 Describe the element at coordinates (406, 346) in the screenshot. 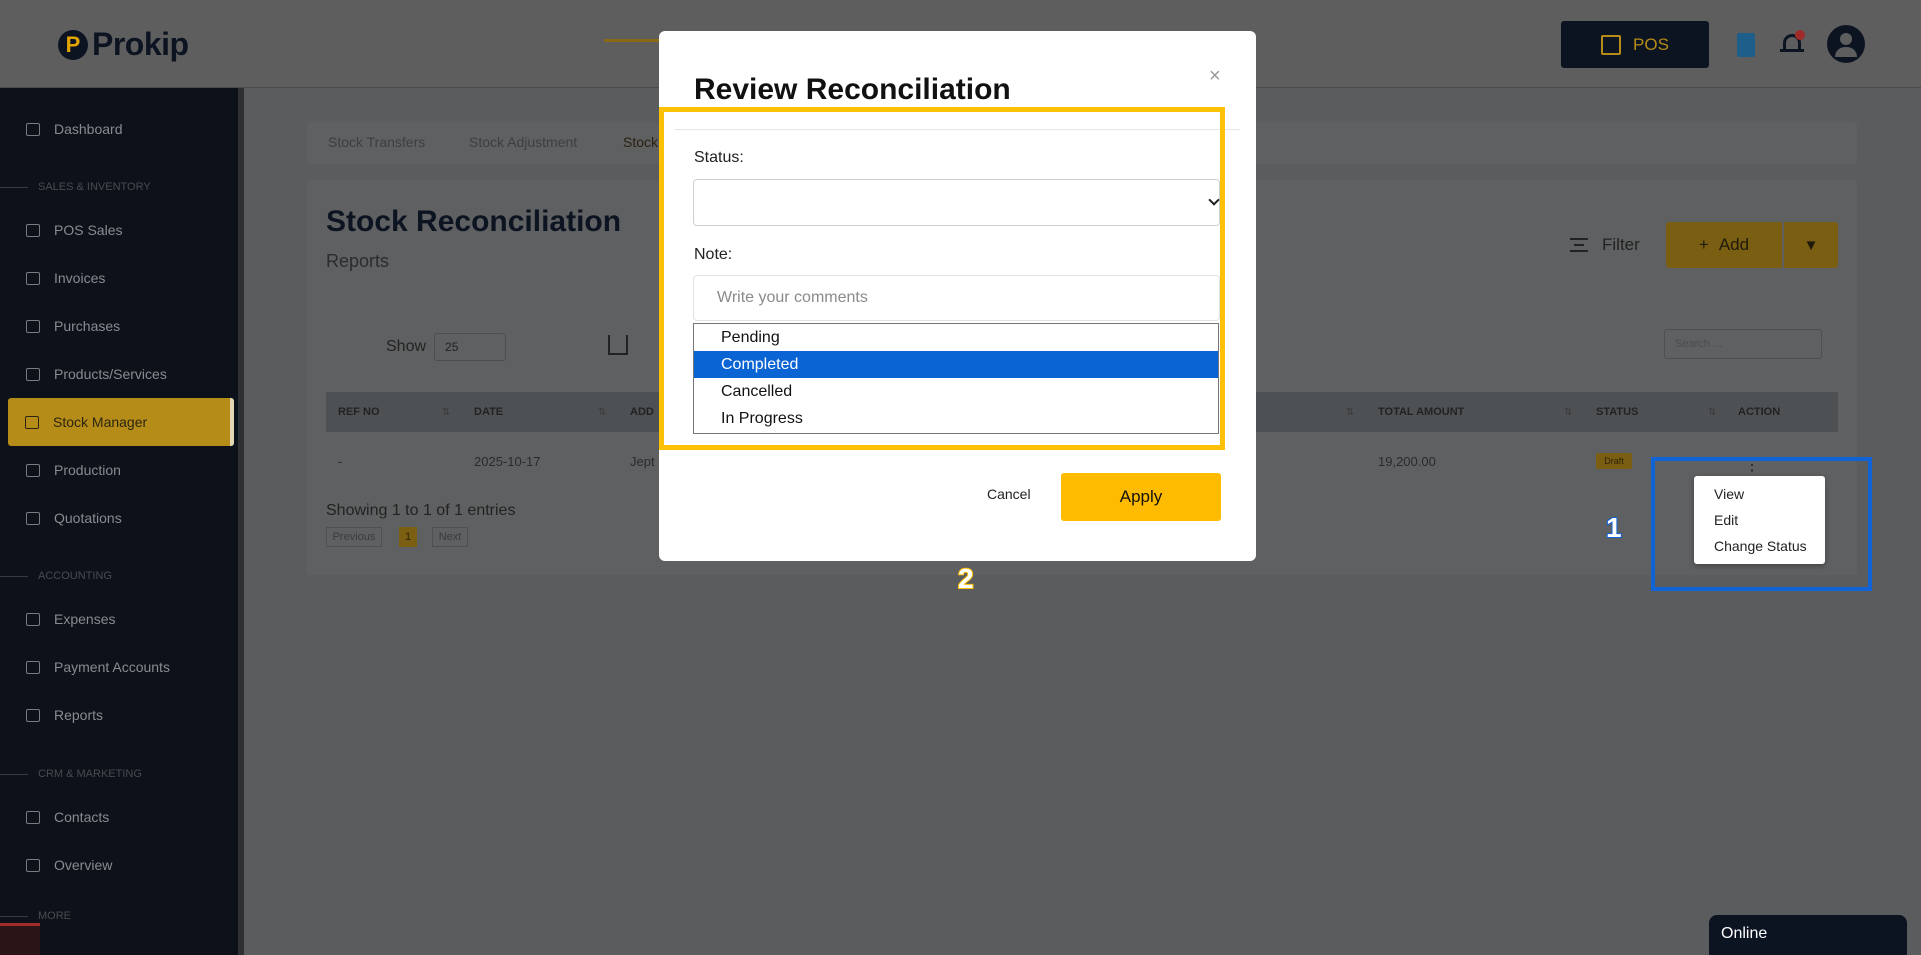

I see `show-label: Show` at that location.